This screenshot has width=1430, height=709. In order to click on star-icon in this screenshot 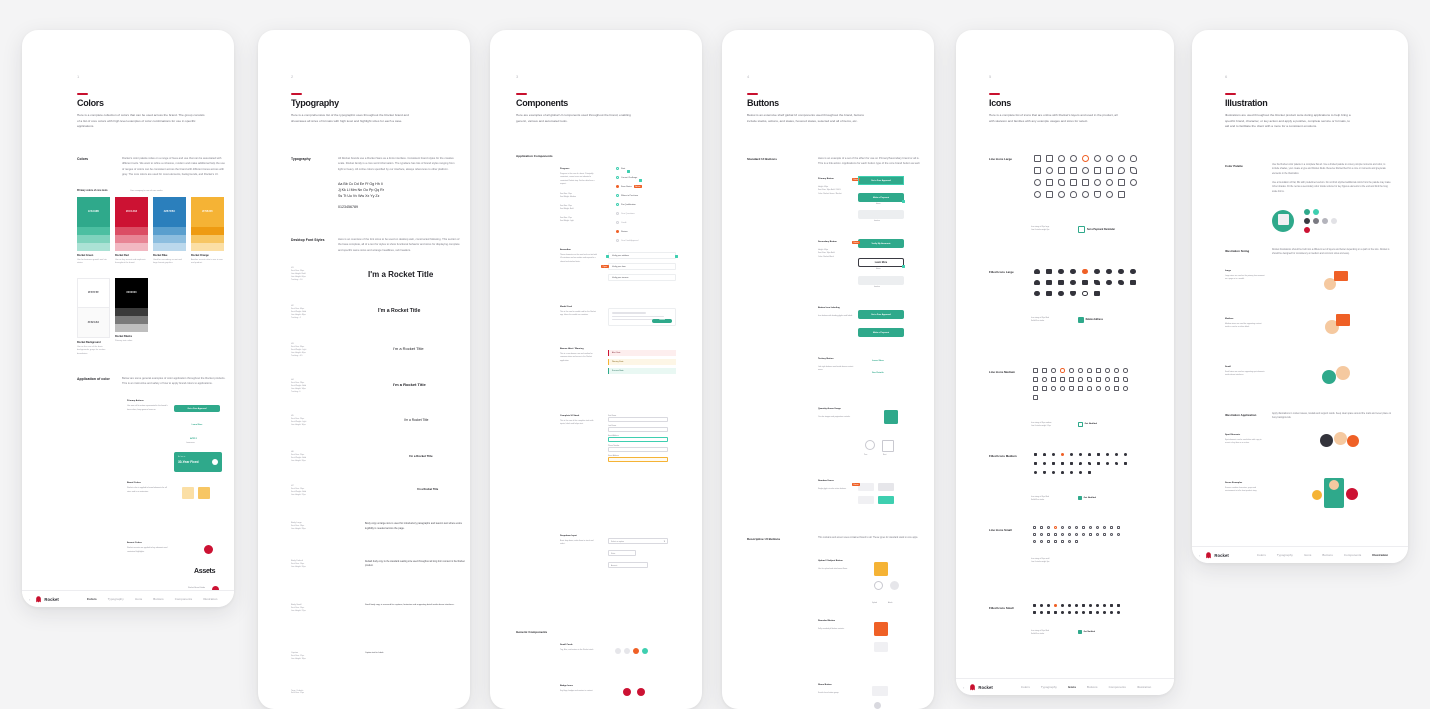, I will do `click(1125, 388)`.